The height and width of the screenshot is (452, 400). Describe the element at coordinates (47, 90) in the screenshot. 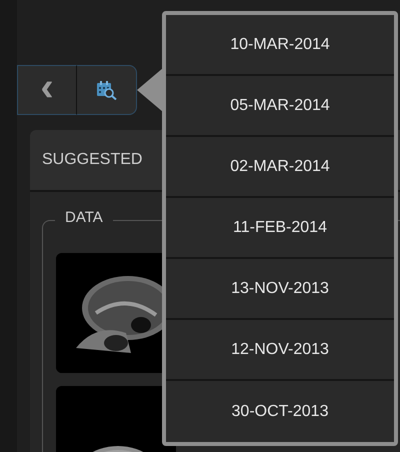

I see `back-button: ‹` at that location.